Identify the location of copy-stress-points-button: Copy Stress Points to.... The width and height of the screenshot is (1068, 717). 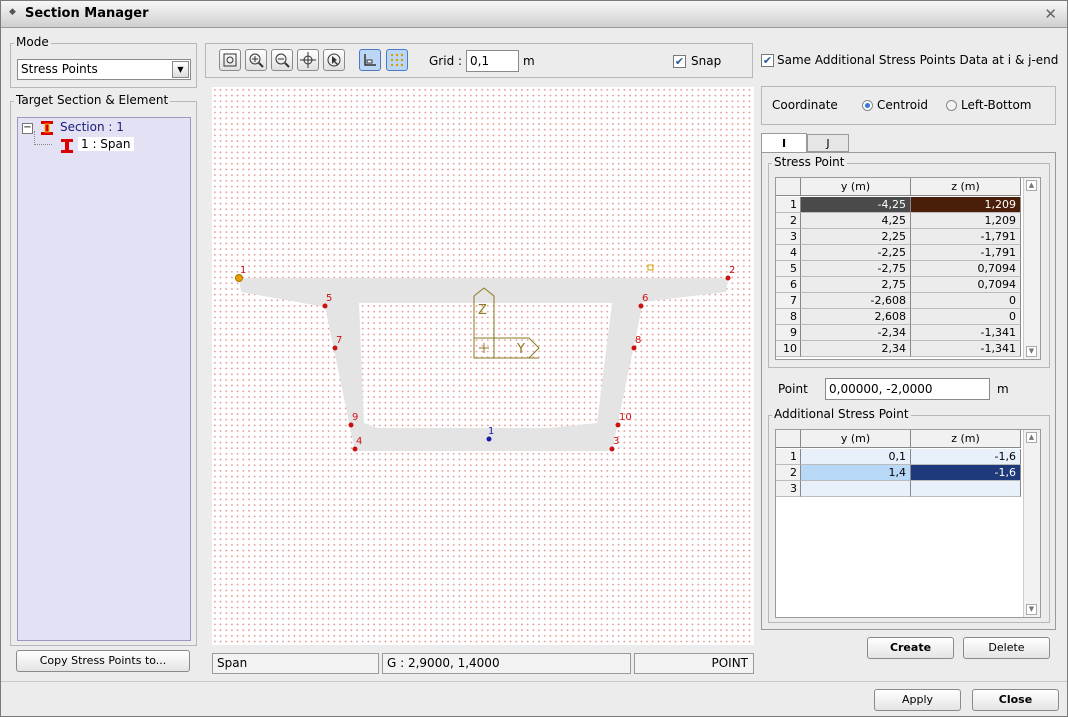
(103, 661).